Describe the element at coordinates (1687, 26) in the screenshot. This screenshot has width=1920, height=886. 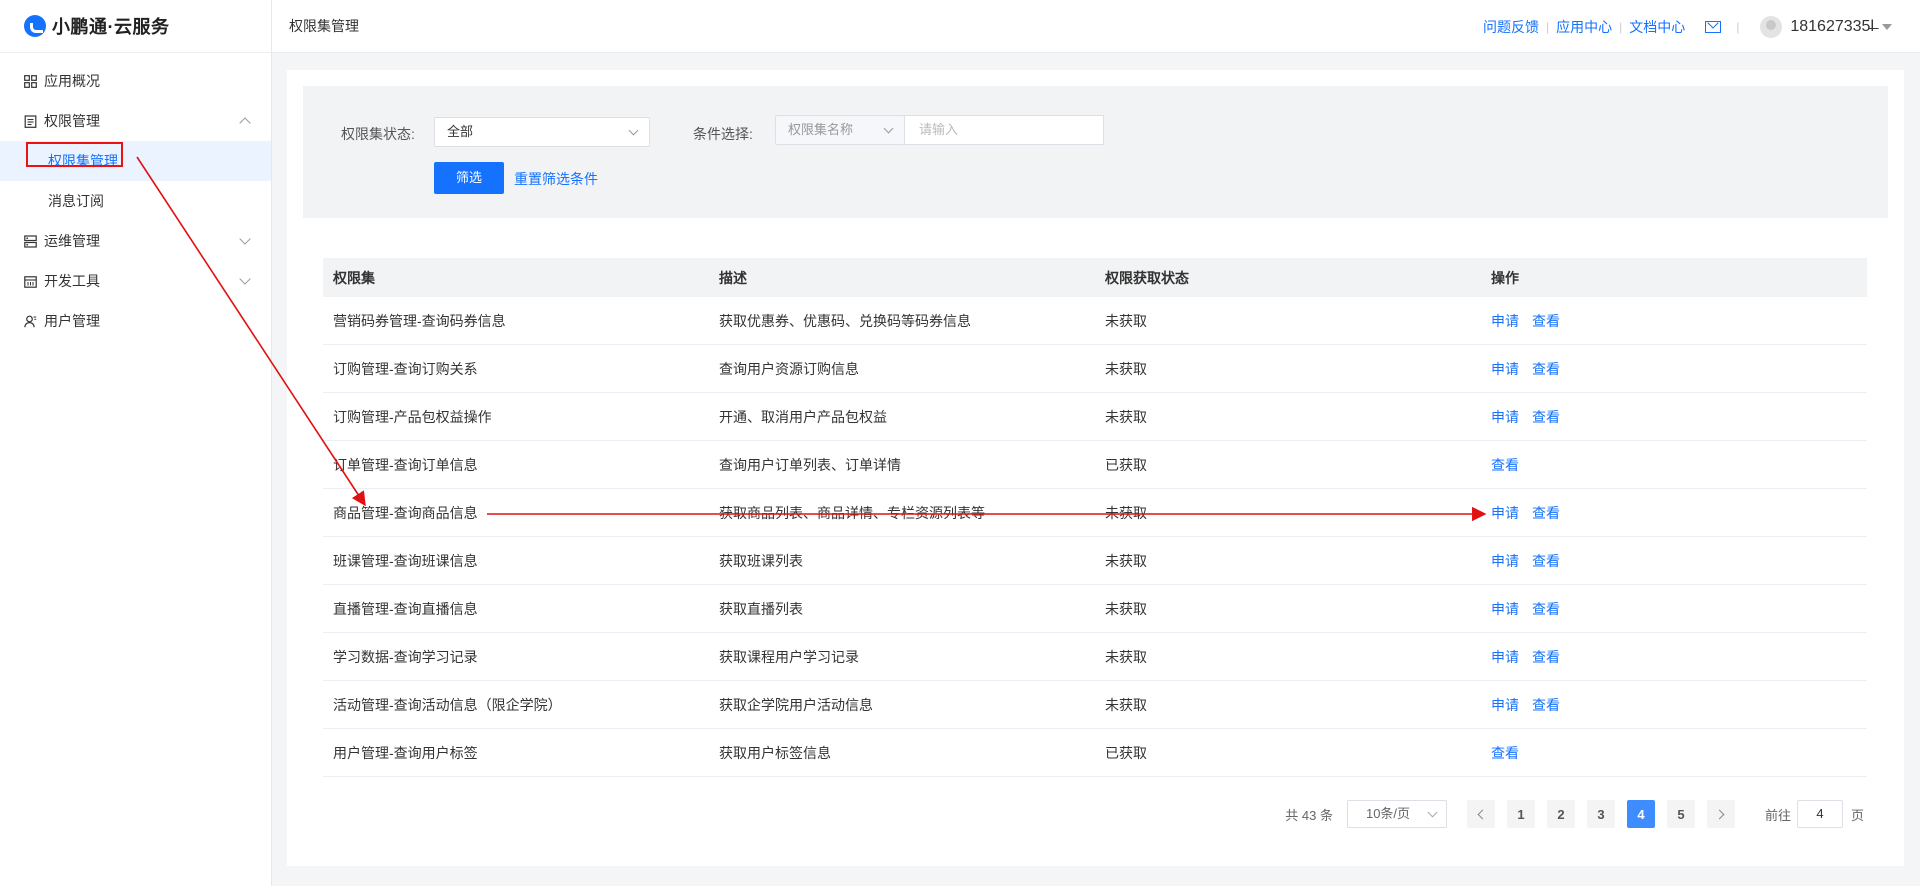
I see `header-actions: 问题反馈 | 应用中心 | 文档中心 | 181627335l̶` at that location.